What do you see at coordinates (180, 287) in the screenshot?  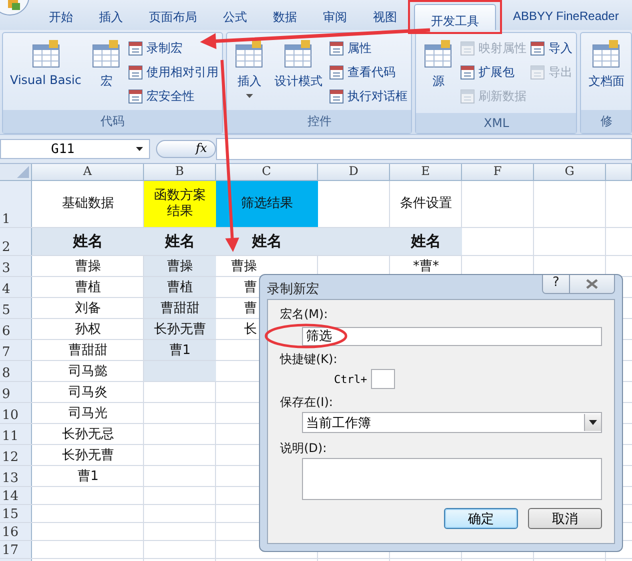 I see `table-cell: 曹植` at bounding box center [180, 287].